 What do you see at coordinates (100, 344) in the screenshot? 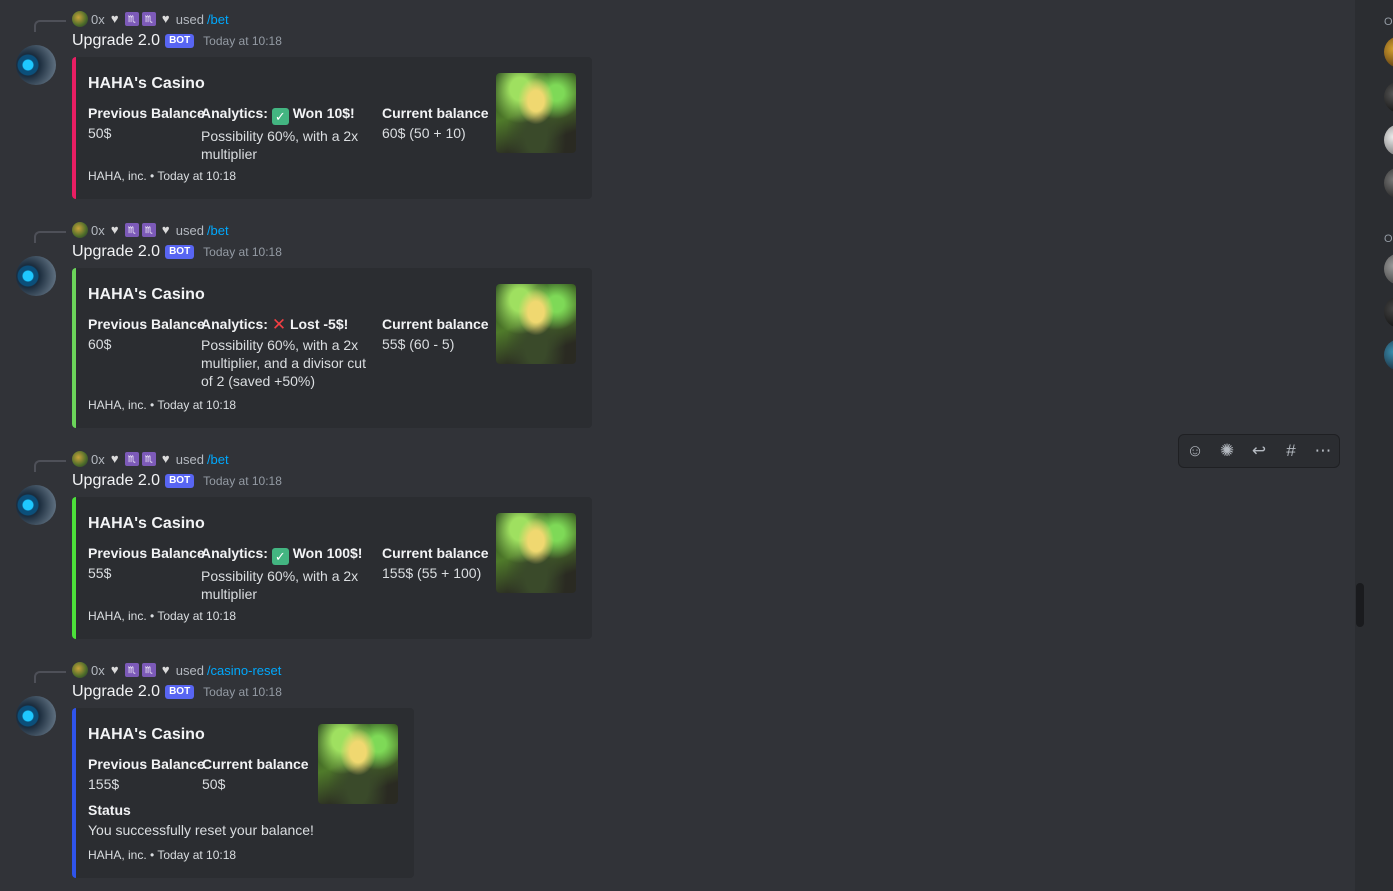
I see `field-value: 60$` at bounding box center [100, 344].